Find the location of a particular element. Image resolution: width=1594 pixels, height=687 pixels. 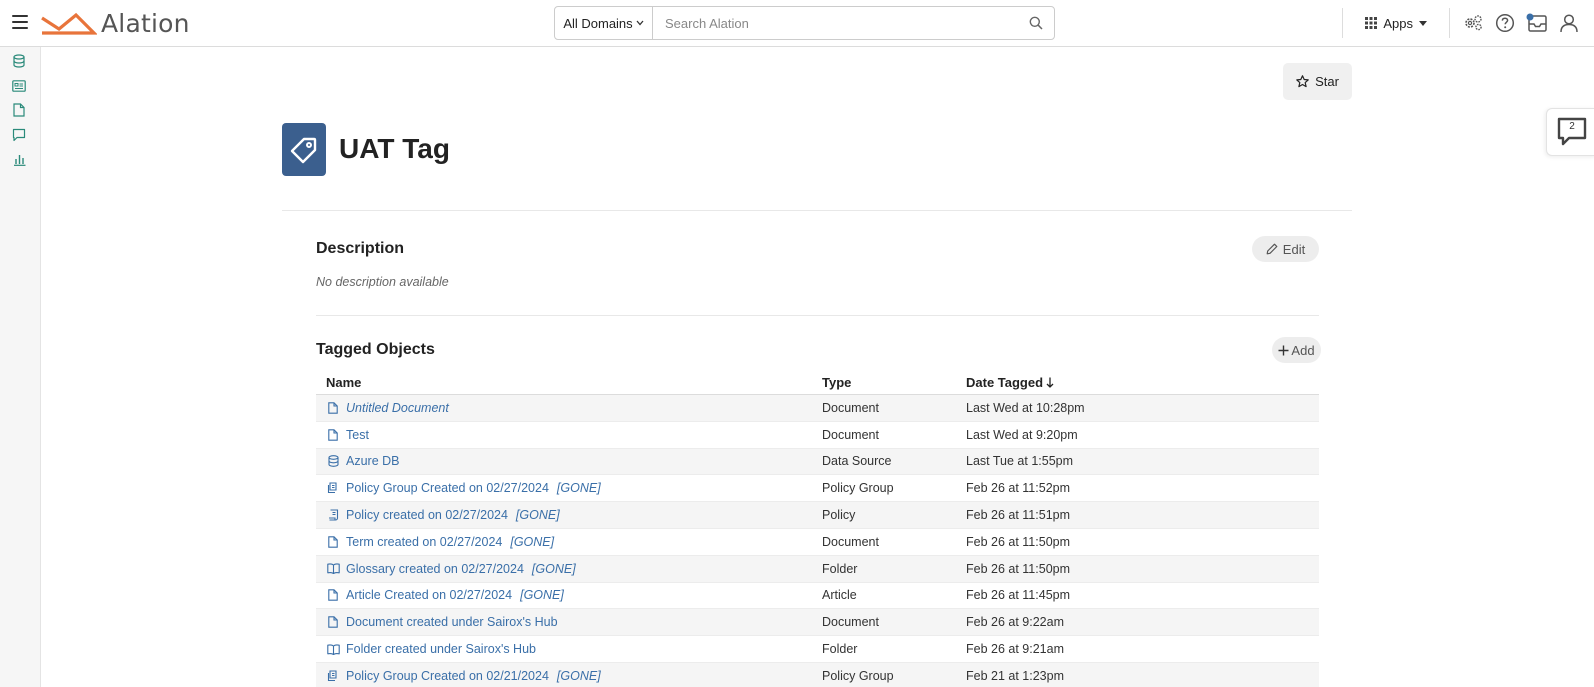

object-link: Policy Group Created on 02/21/2024 is located at coordinates (447, 676).